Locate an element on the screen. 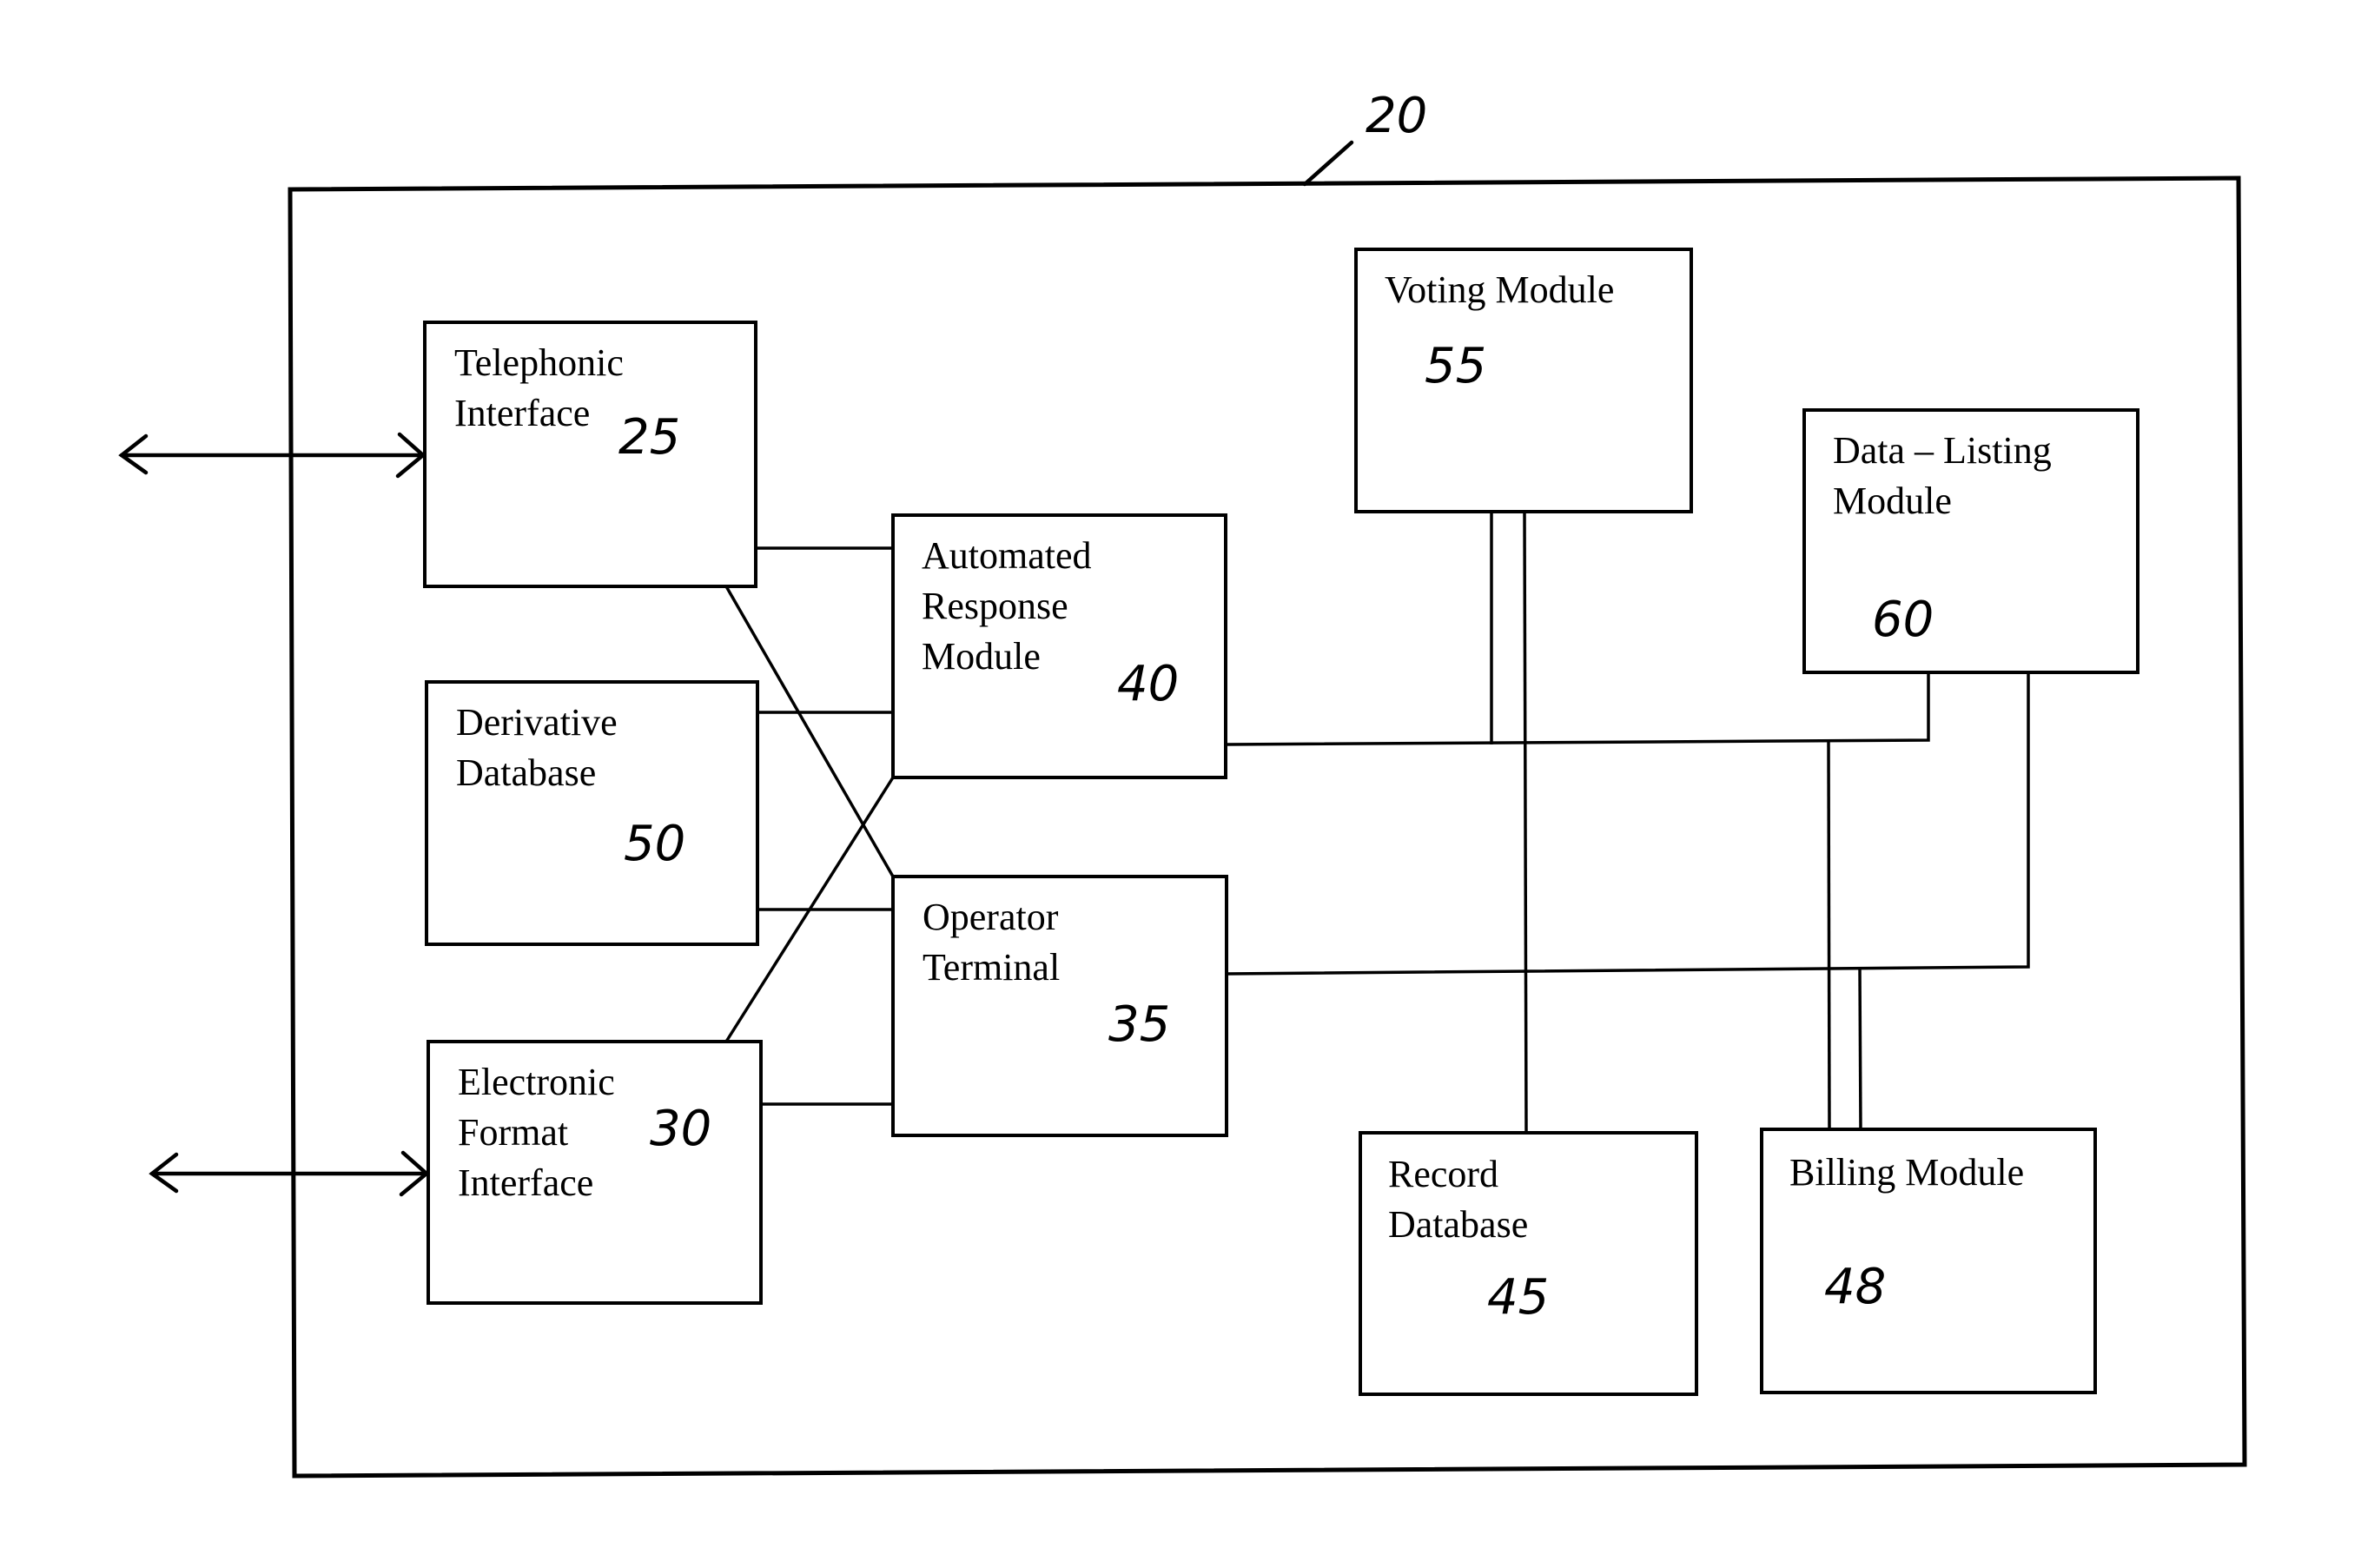  module-billing: Billing Module 48 is located at coordinates (1928, 1261).